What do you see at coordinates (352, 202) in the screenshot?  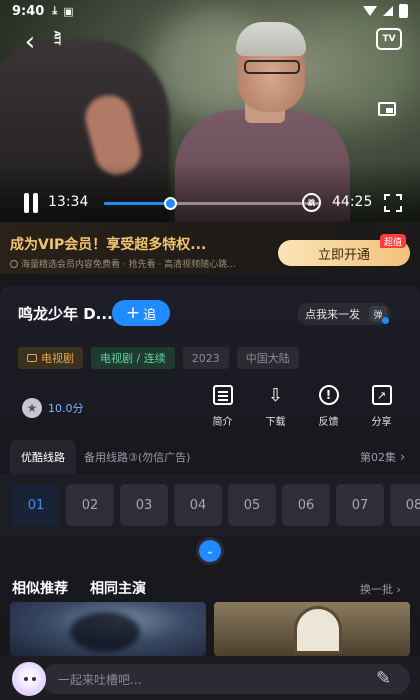 I see `total-time: 44:25` at bounding box center [352, 202].